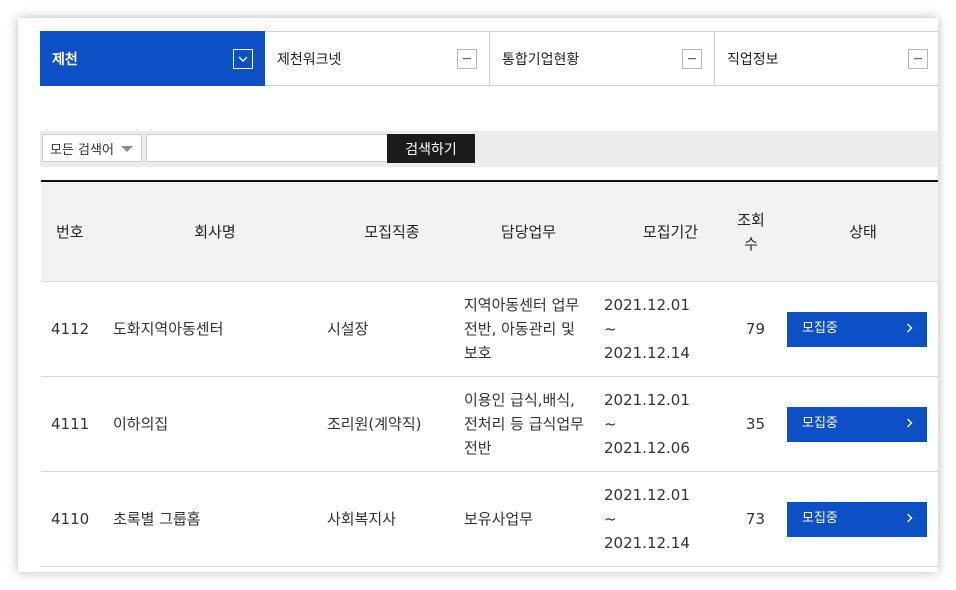 Image resolution: width=956 pixels, height=590 pixels. Describe the element at coordinates (72, 231) in the screenshot. I see `header-num: 번호` at that location.